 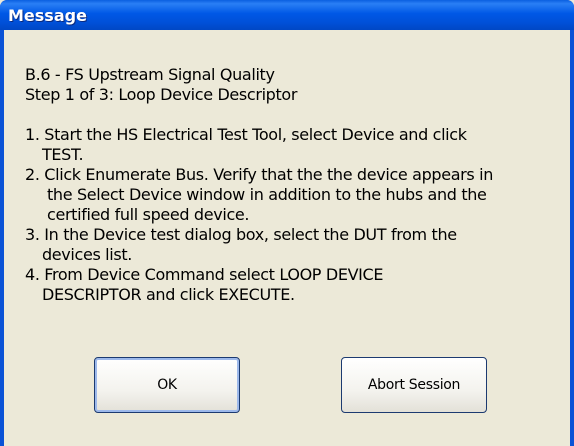 I want to click on abort-session-button: Abort Session, so click(x=414, y=385).